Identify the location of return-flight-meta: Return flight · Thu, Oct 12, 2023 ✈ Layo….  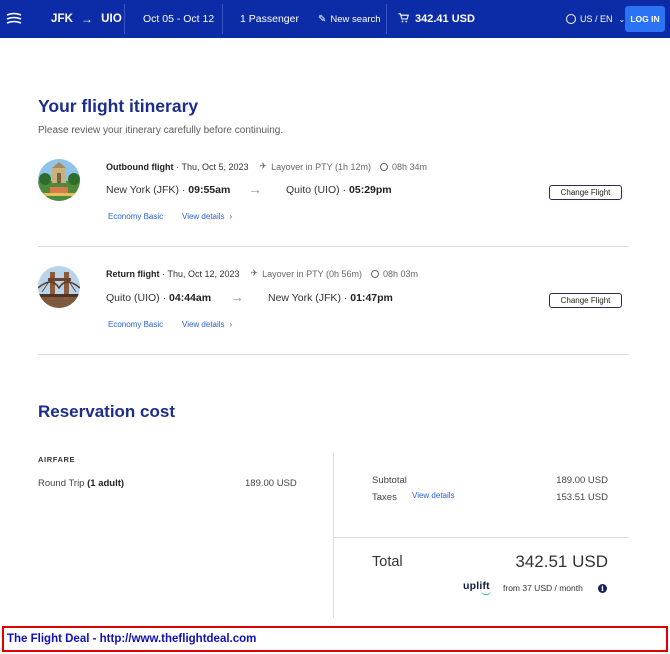
(262, 273).